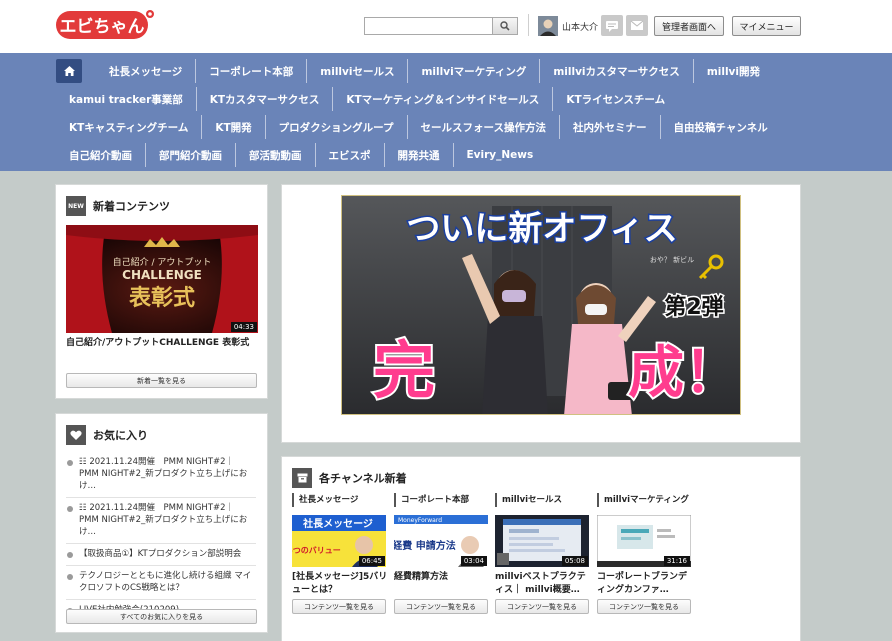 This screenshot has height=641, width=892. Describe the element at coordinates (676, 561) in the screenshot. I see `video-duration: 31:16` at that location.